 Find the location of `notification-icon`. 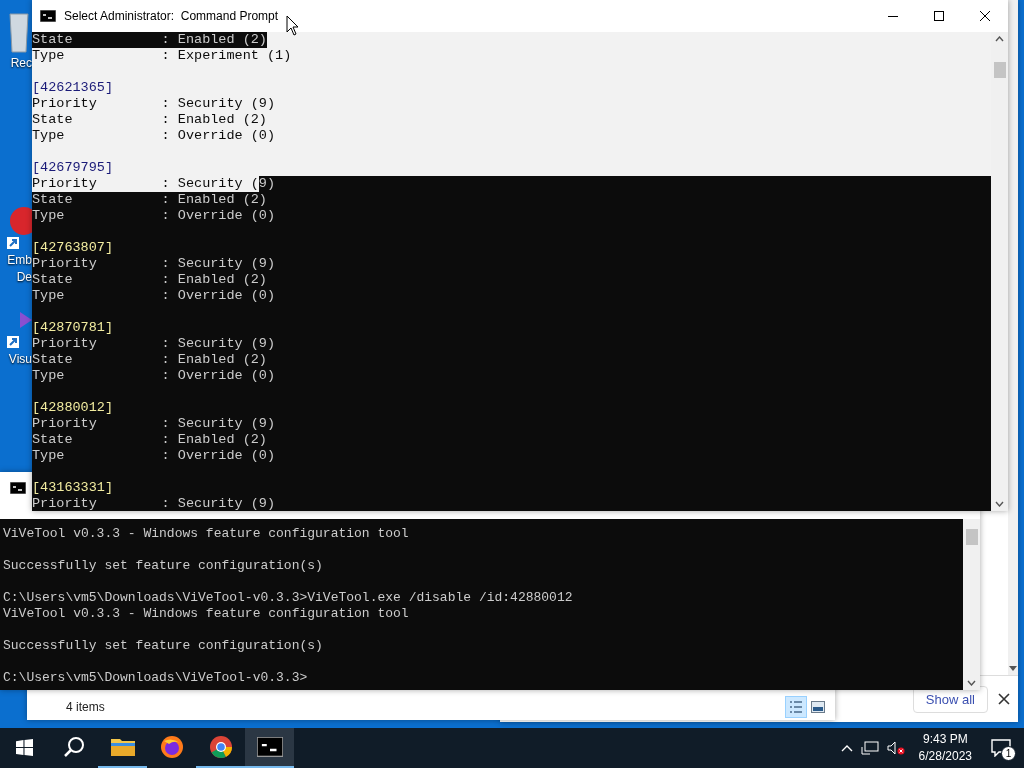

notification-icon is located at coordinates (1001, 748).